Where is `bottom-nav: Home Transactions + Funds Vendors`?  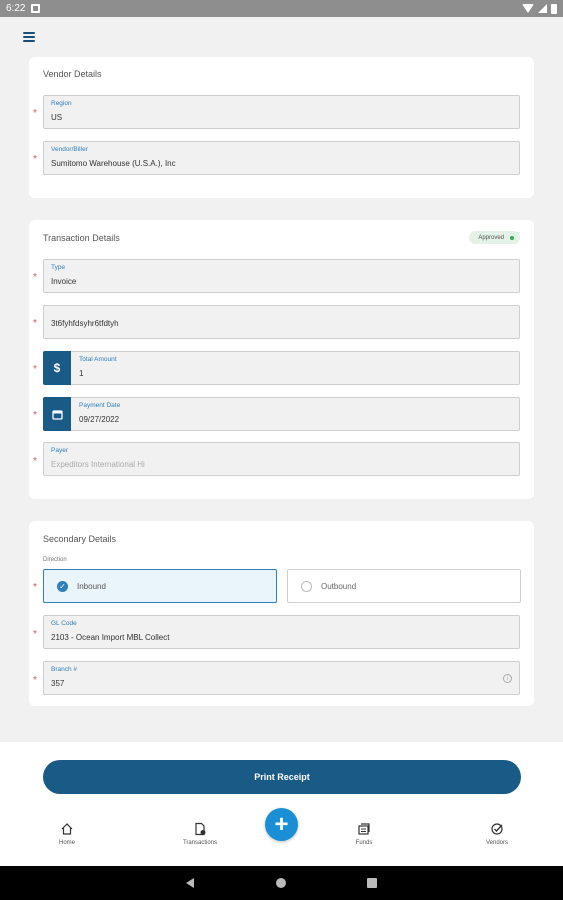
bottom-nav: Home Transactions + Funds Vendors is located at coordinates (281, 837).